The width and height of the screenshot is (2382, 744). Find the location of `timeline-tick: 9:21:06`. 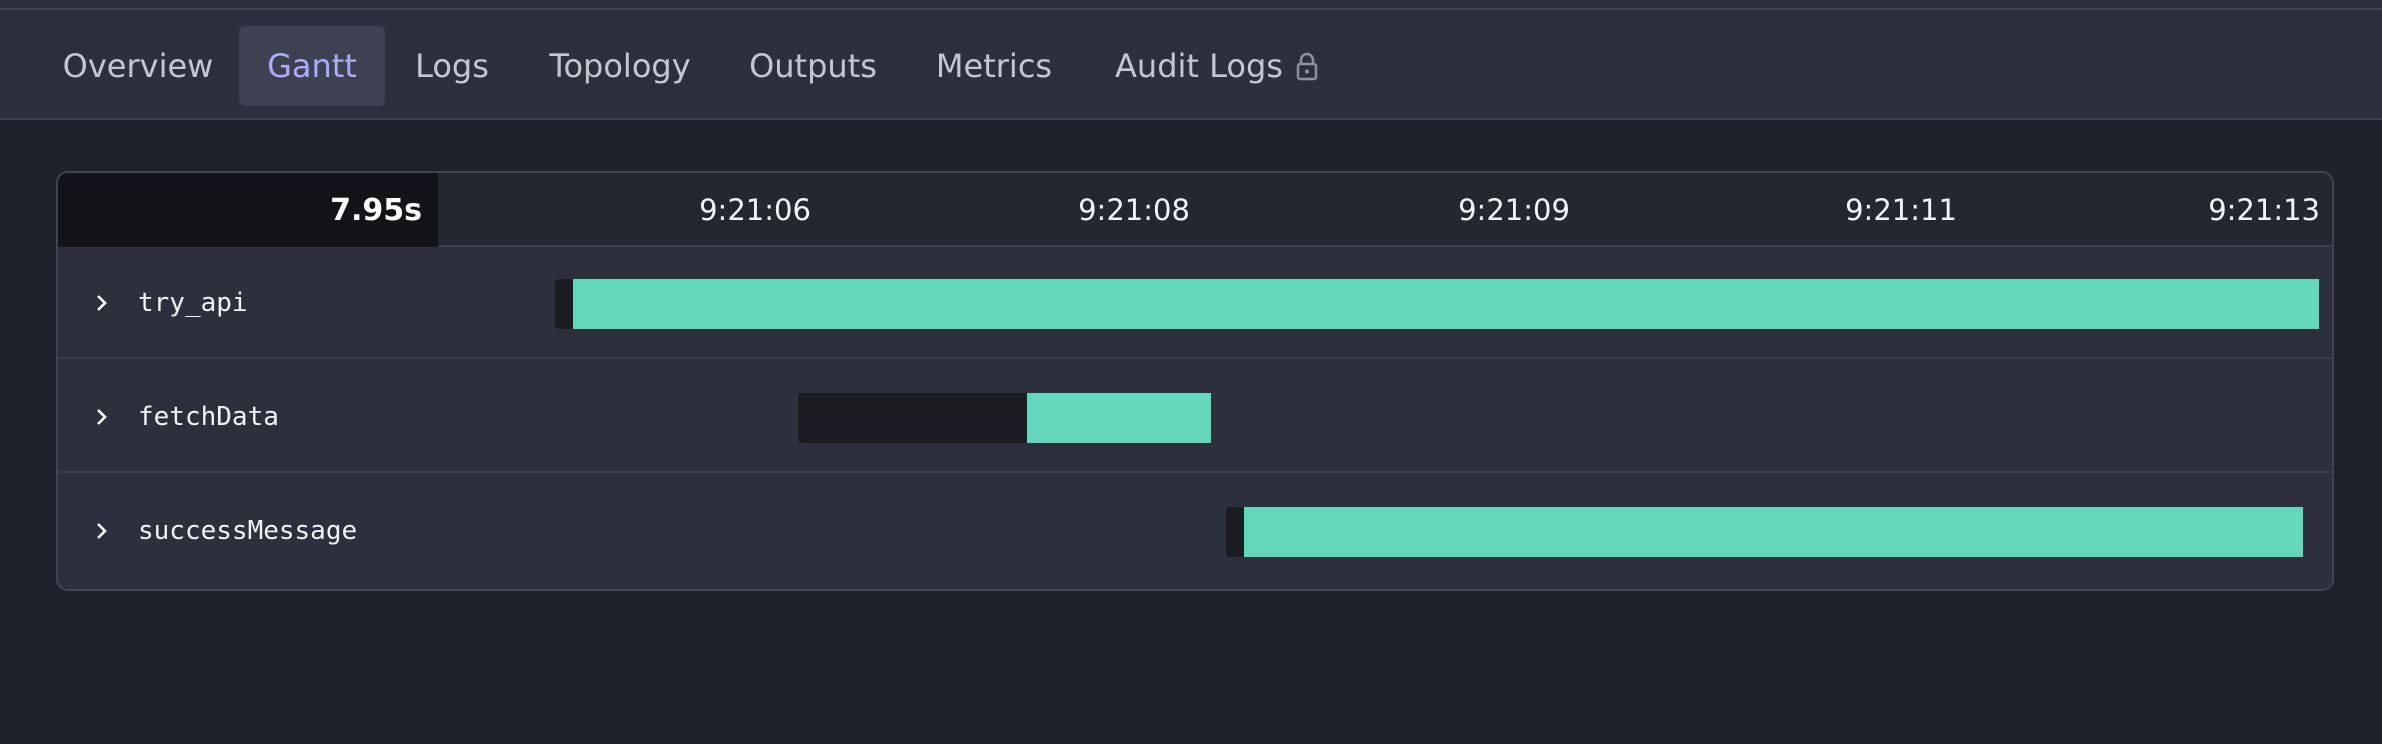

timeline-tick: 9:21:06 is located at coordinates (755, 210).